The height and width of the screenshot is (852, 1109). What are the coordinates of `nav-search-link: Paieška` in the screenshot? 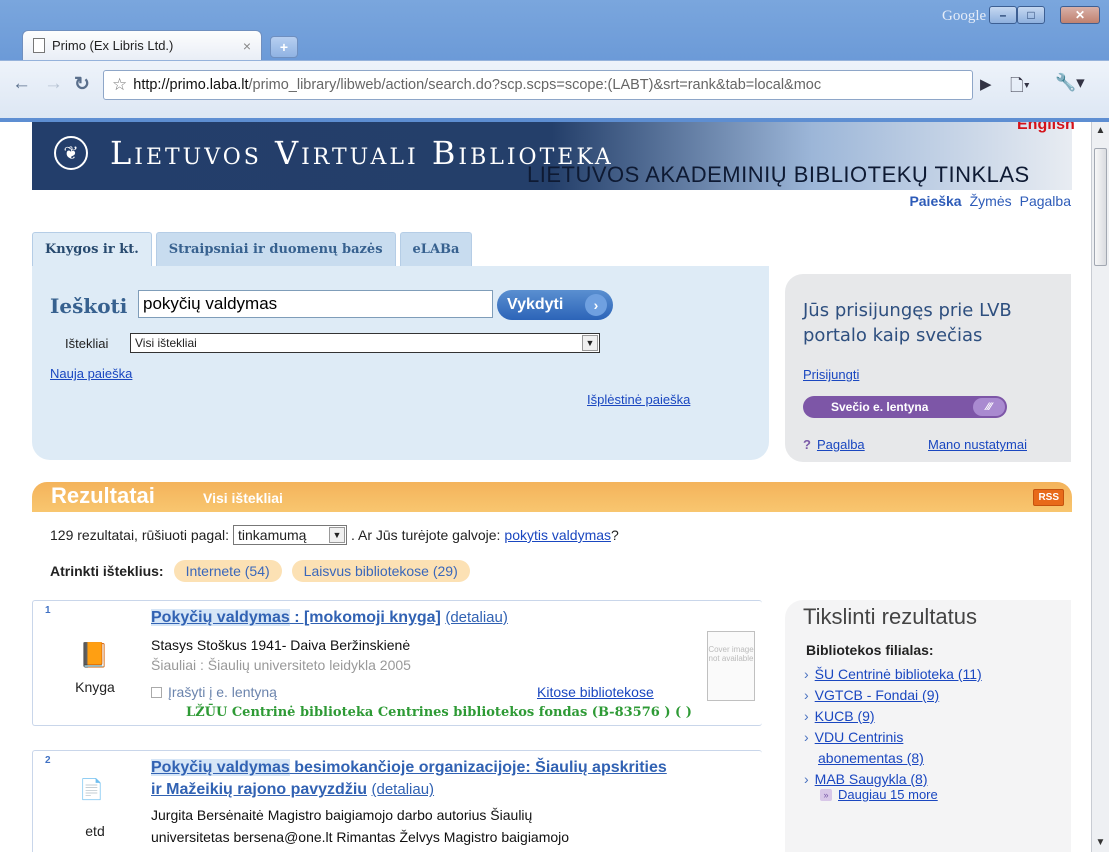 It's located at (935, 201).